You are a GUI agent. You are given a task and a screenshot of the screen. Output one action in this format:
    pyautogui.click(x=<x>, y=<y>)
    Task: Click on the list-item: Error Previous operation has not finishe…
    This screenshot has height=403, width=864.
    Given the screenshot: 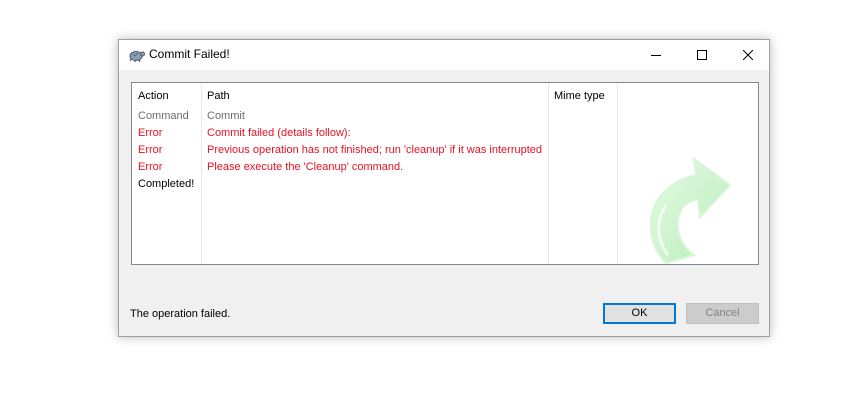 What is the action you would take?
    pyautogui.click(x=342, y=152)
    